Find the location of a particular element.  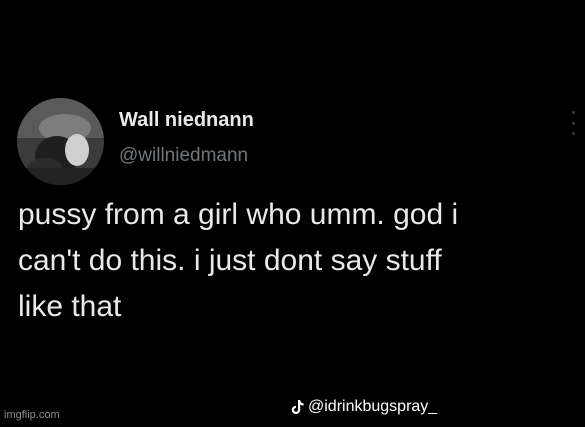

tweet-text-line: pussy from a girl who umm. god i is located at coordinates (238, 214).